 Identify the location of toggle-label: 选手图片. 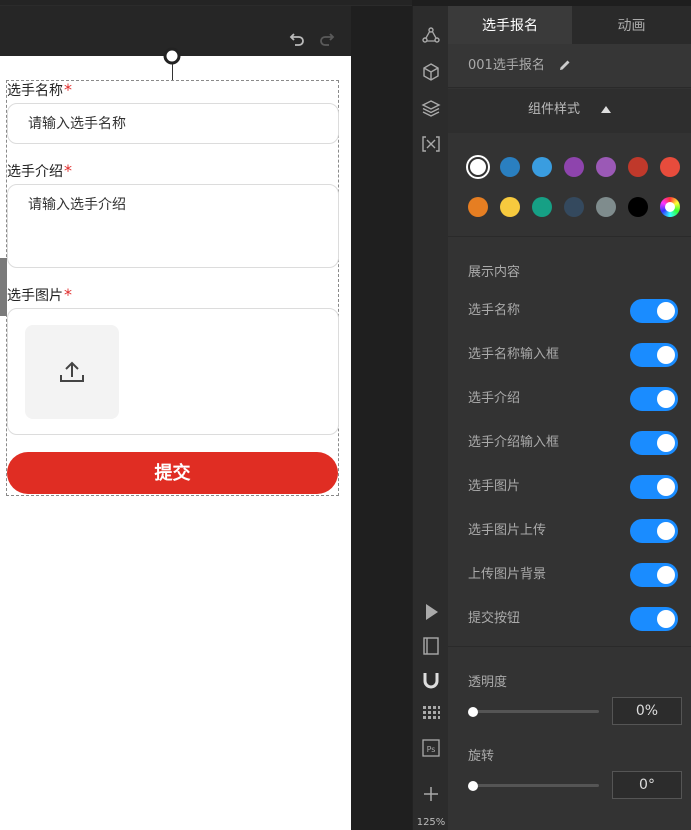
(494, 486).